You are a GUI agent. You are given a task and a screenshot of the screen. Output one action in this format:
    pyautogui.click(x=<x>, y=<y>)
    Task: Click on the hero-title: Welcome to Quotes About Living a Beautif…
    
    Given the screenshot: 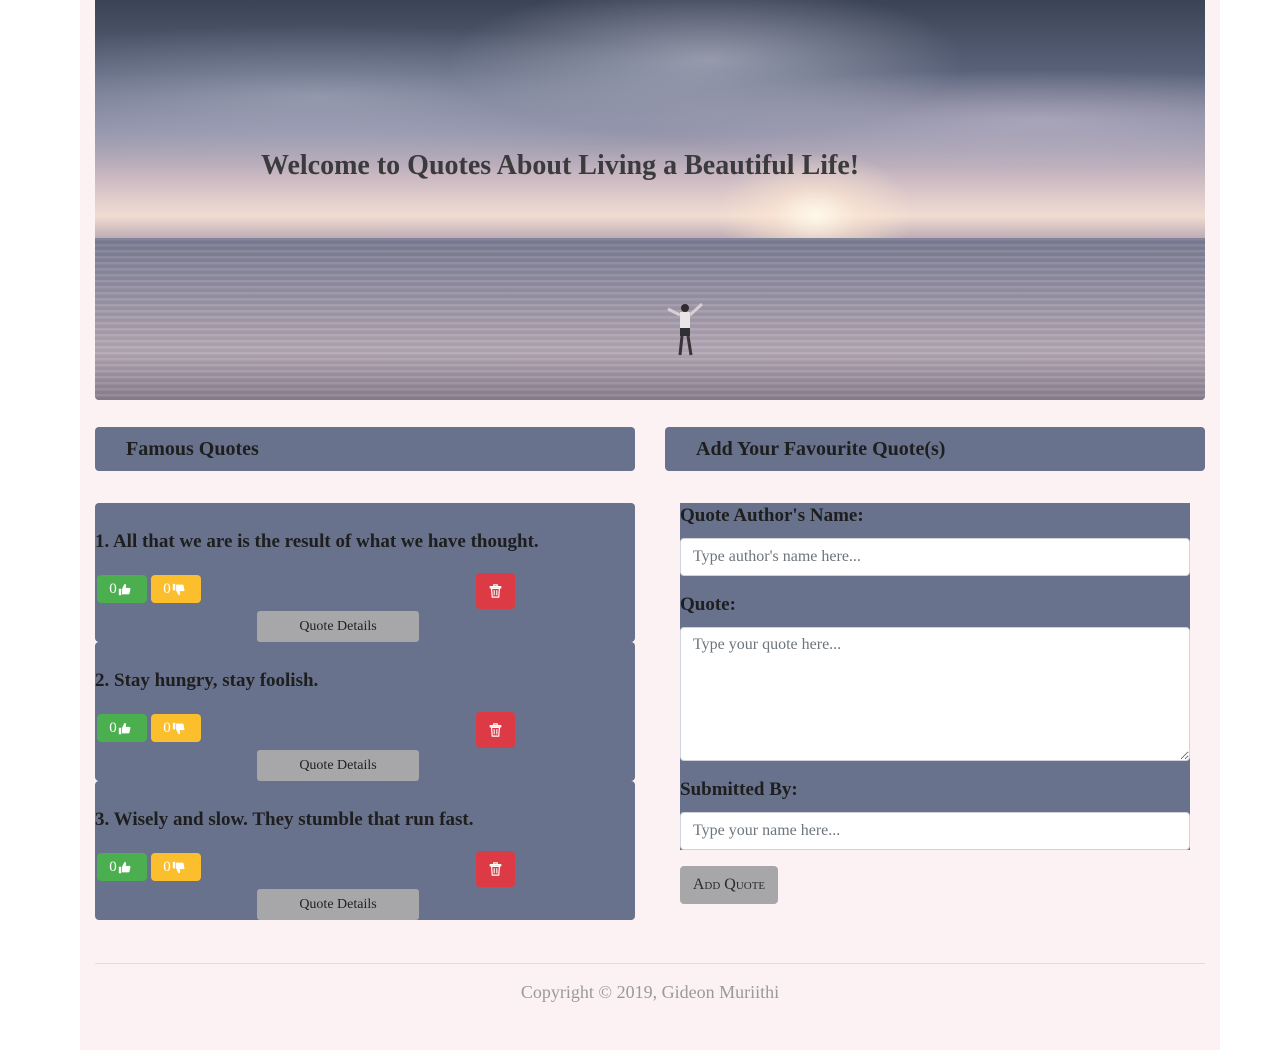 What is the action you would take?
    pyautogui.click(x=560, y=165)
    